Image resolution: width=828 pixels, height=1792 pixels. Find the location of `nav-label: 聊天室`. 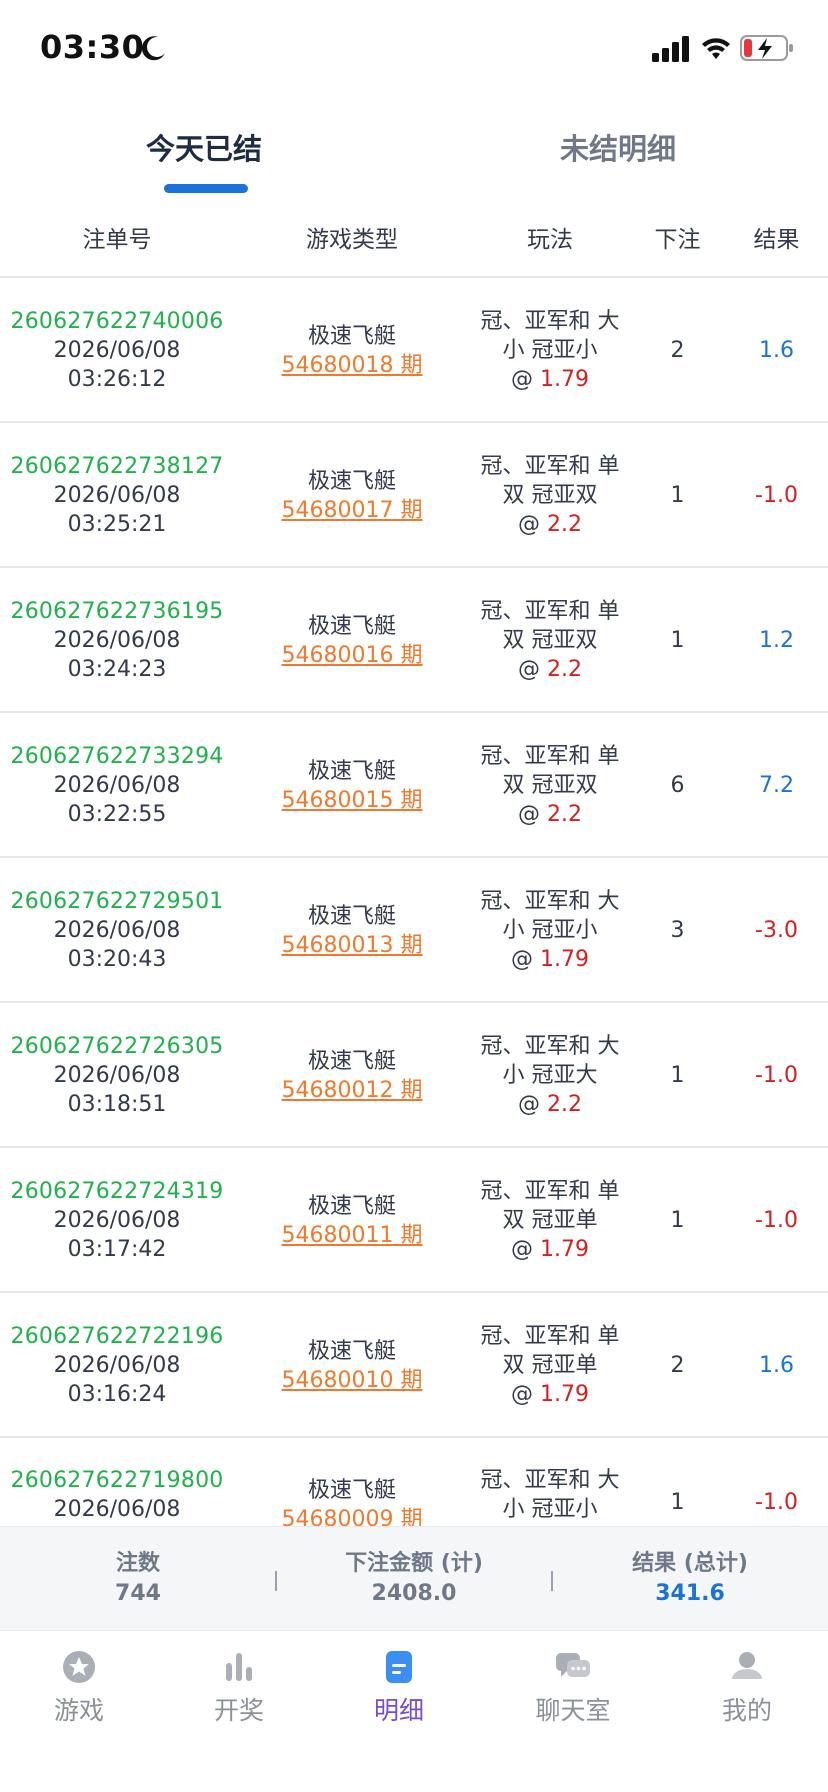

nav-label: 聊天室 is located at coordinates (573, 1710).